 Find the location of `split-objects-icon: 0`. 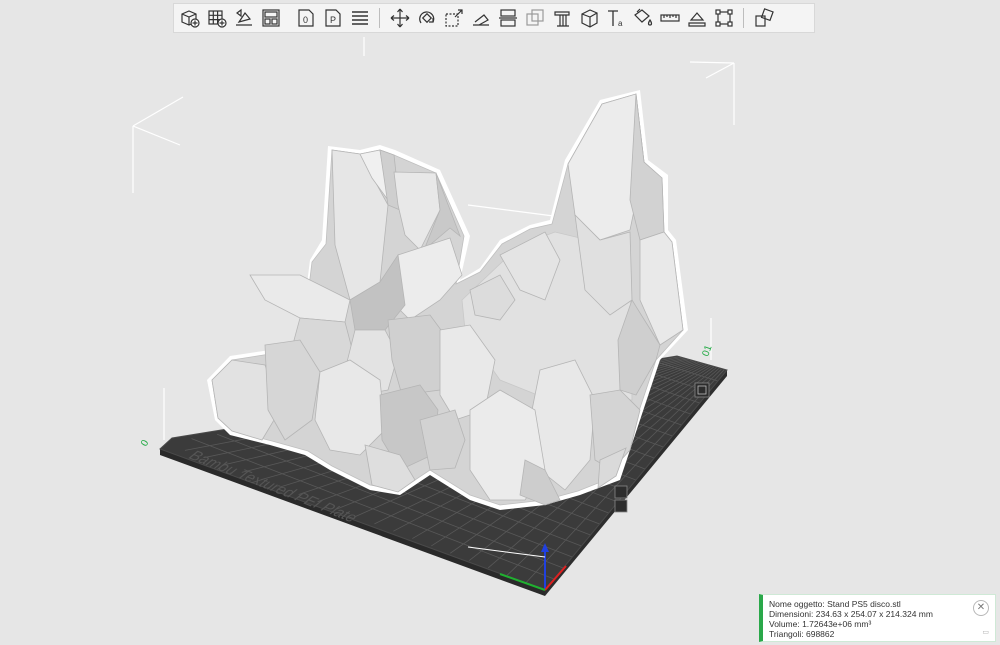

split-objects-icon: 0 is located at coordinates (305, 18).